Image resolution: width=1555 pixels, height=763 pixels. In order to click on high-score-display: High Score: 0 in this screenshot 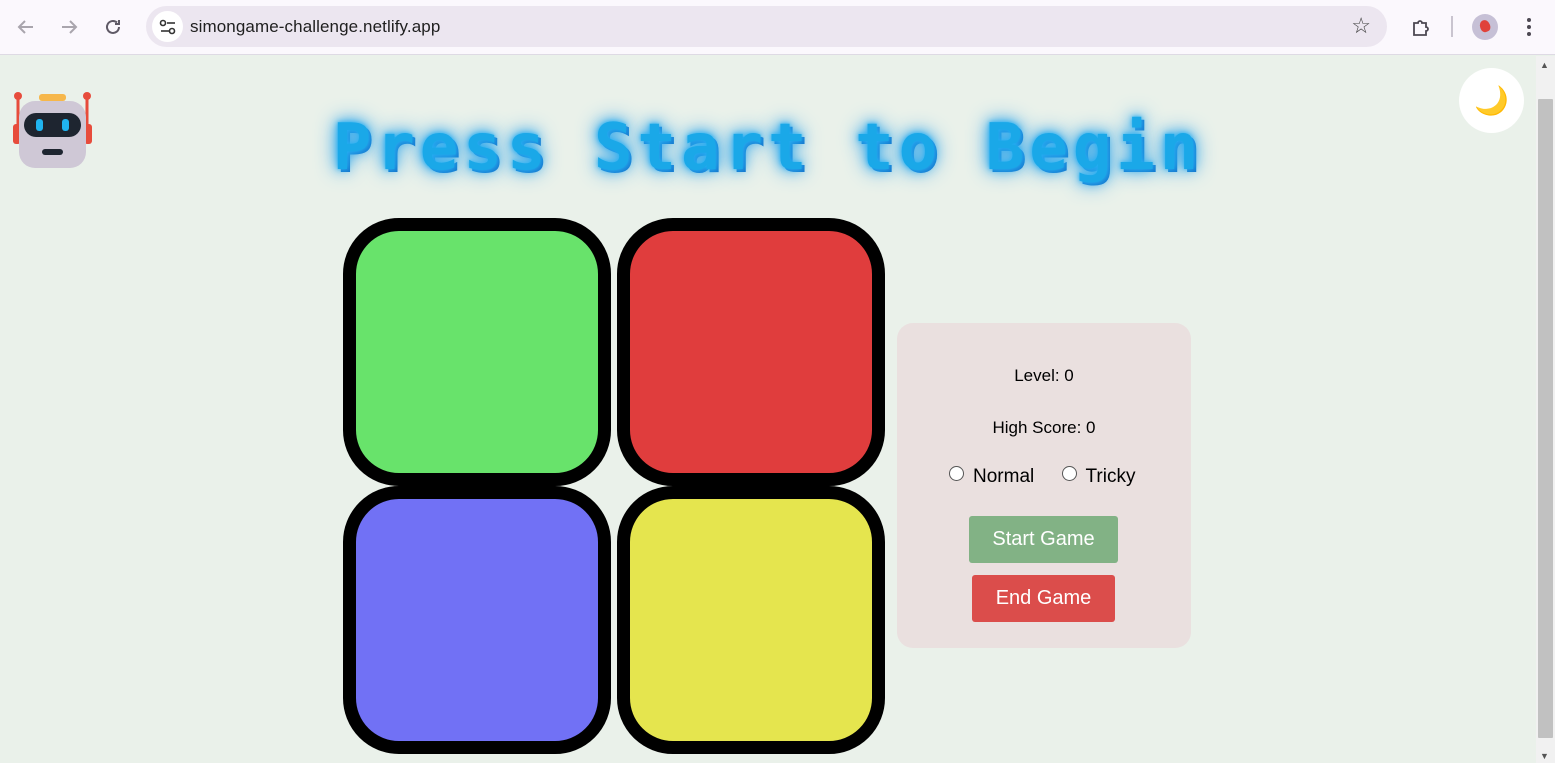, I will do `click(1044, 427)`.